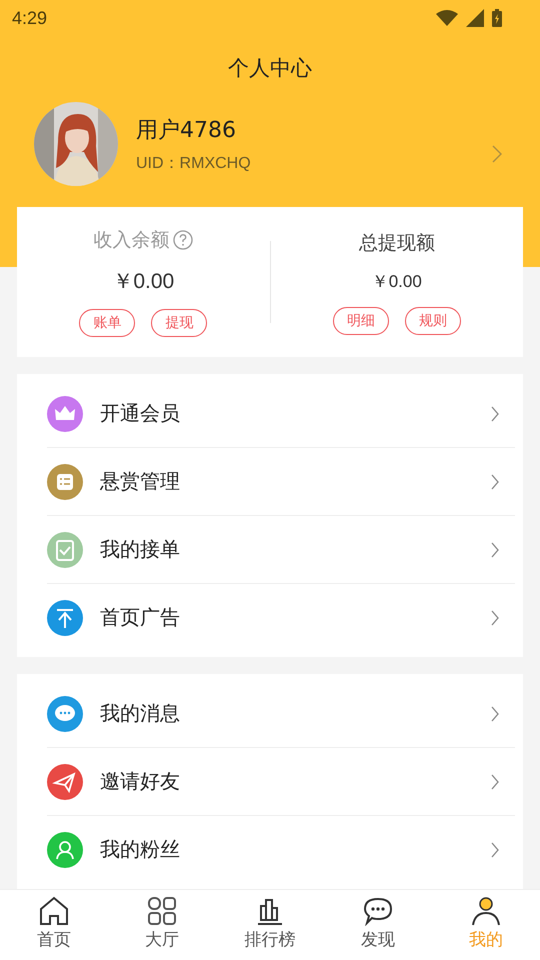  Describe the element at coordinates (281, 414) in the screenshot. I see `menu-item: 开通会员` at that location.